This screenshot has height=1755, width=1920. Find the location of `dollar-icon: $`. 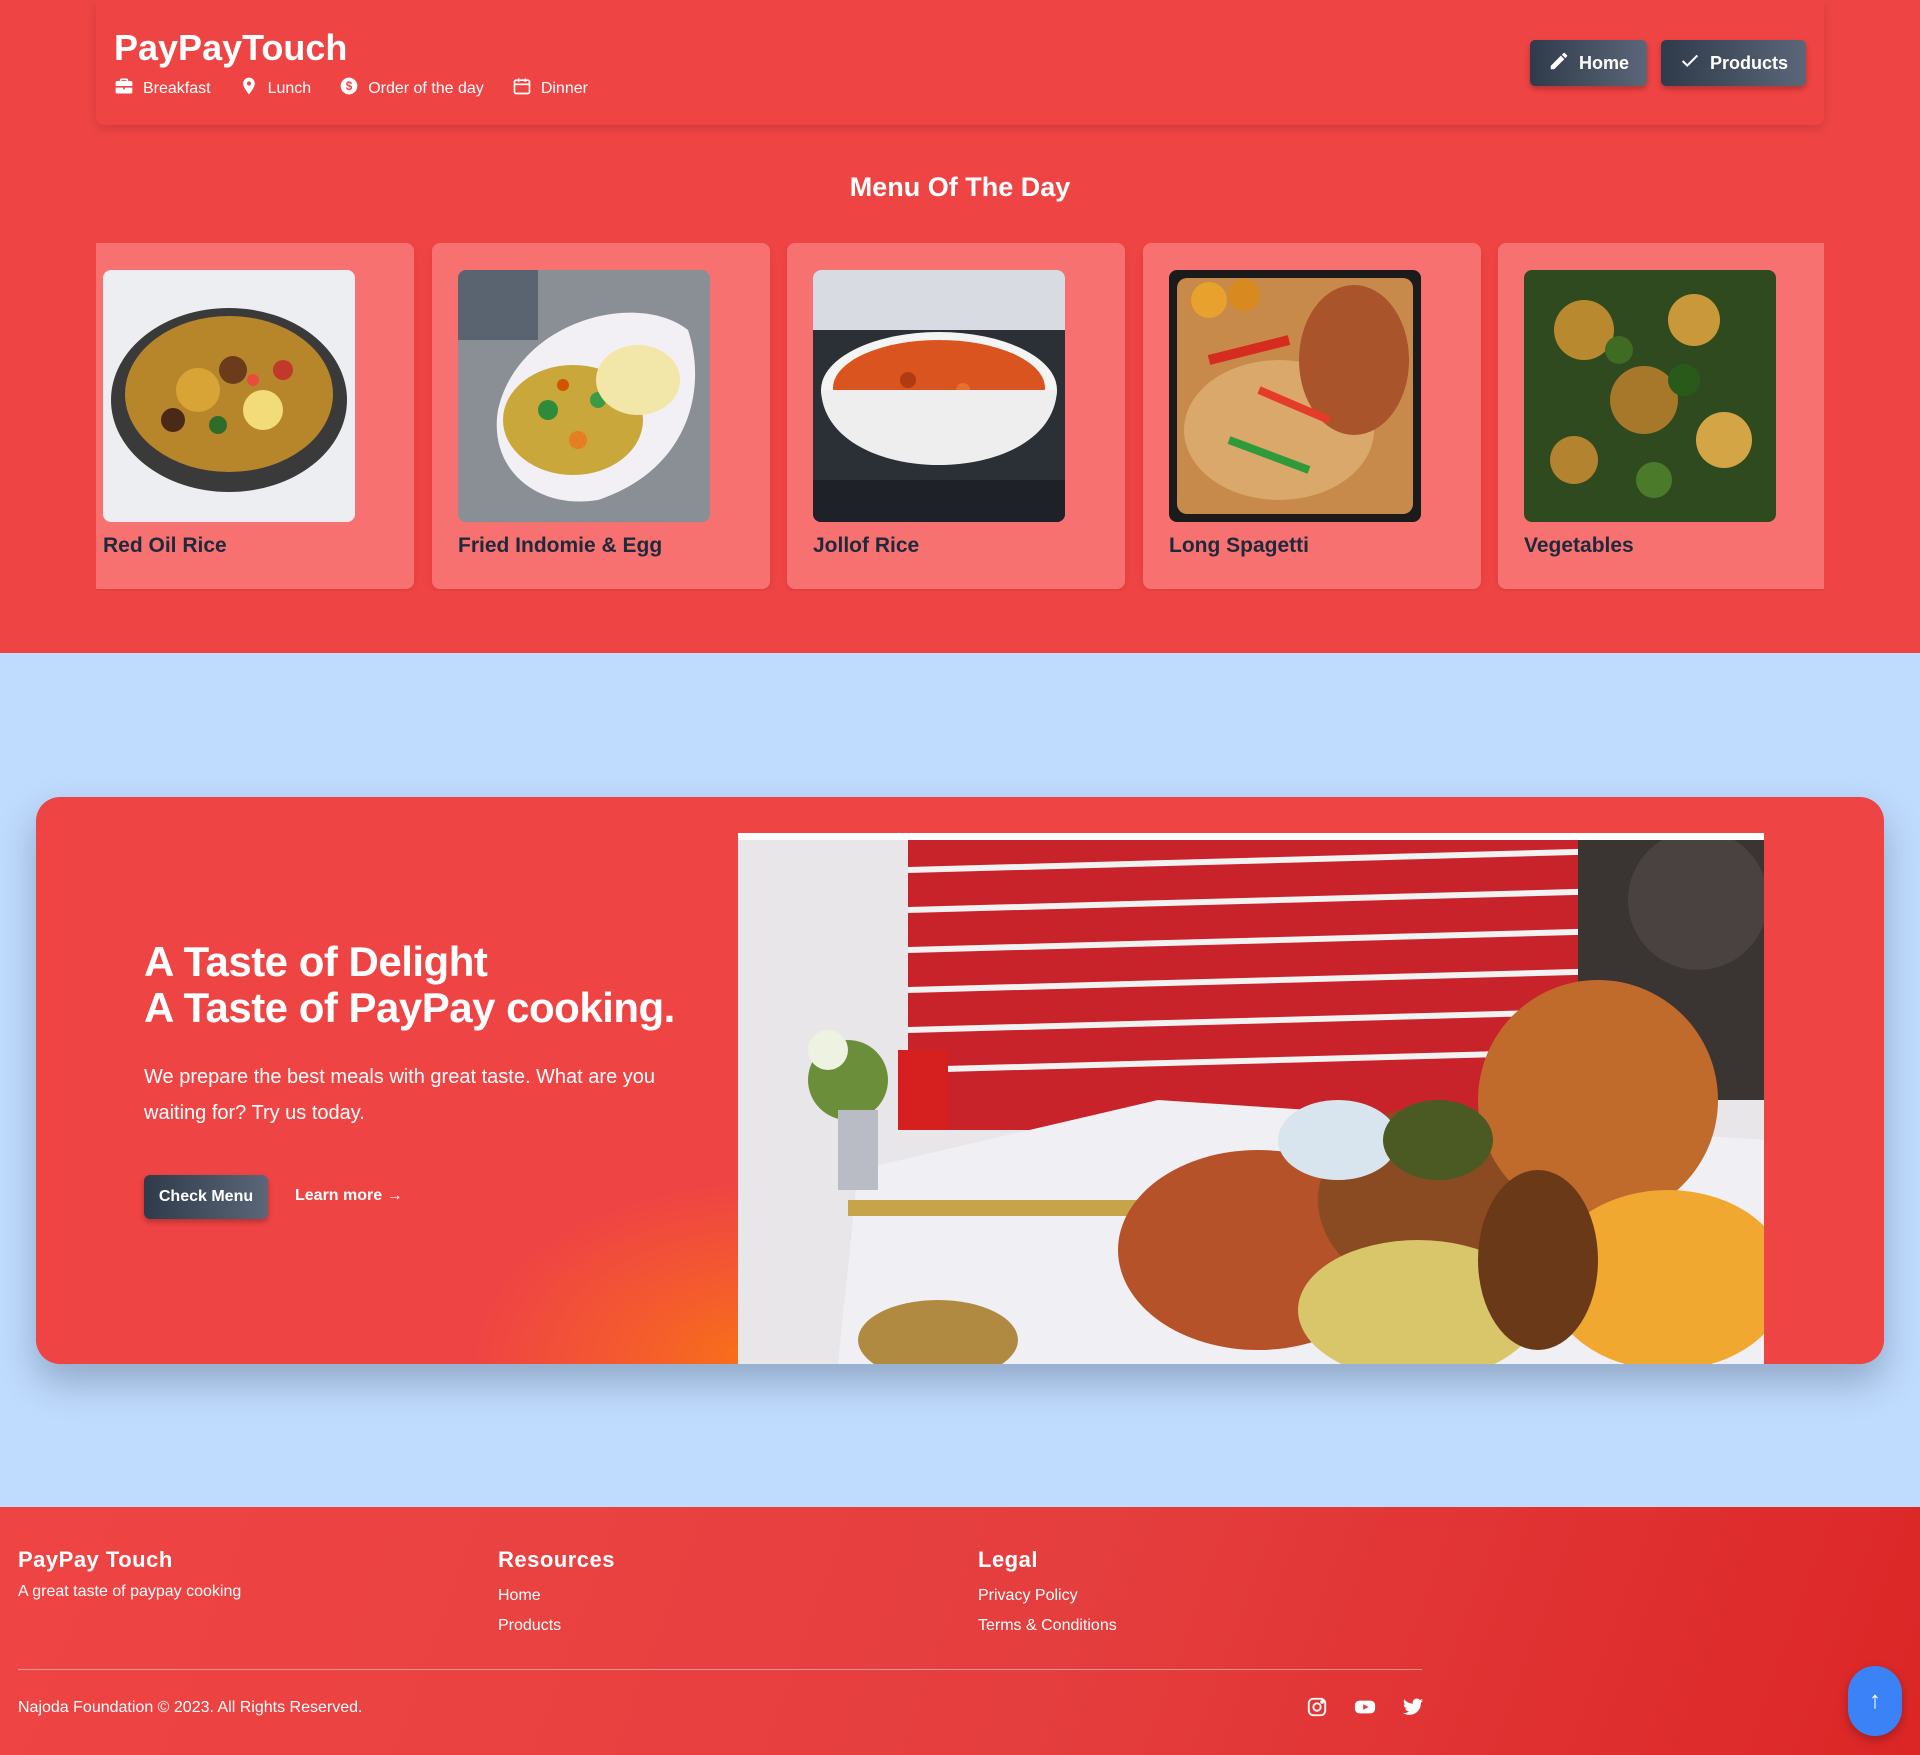

dollar-icon: $ is located at coordinates (349, 88).